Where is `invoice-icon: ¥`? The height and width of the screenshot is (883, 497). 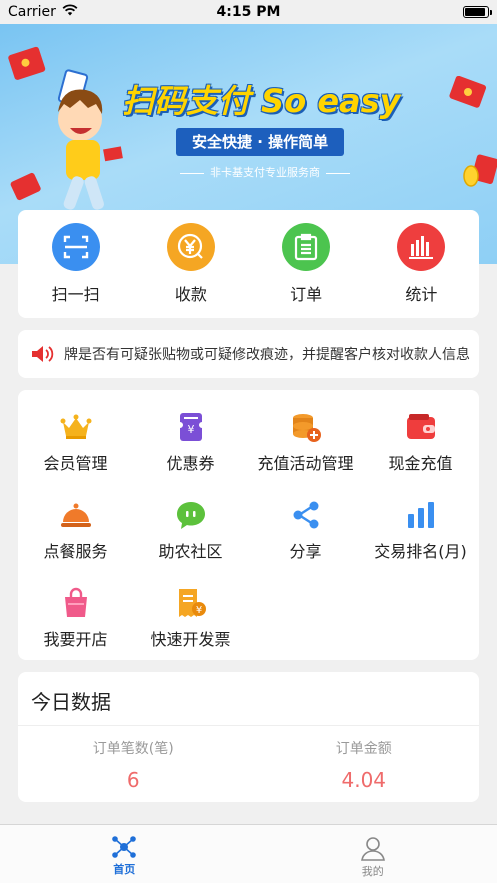 invoice-icon: ¥ is located at coordinates (191, 603).